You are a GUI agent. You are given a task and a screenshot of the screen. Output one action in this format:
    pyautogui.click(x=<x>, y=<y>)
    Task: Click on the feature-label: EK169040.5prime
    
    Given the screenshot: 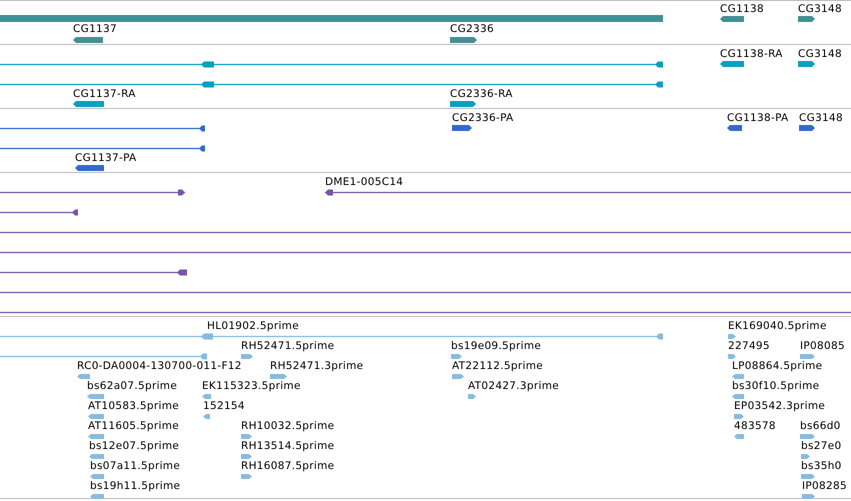 What is the action you would take?
    pyautogui.click(x=777, y=326)
    